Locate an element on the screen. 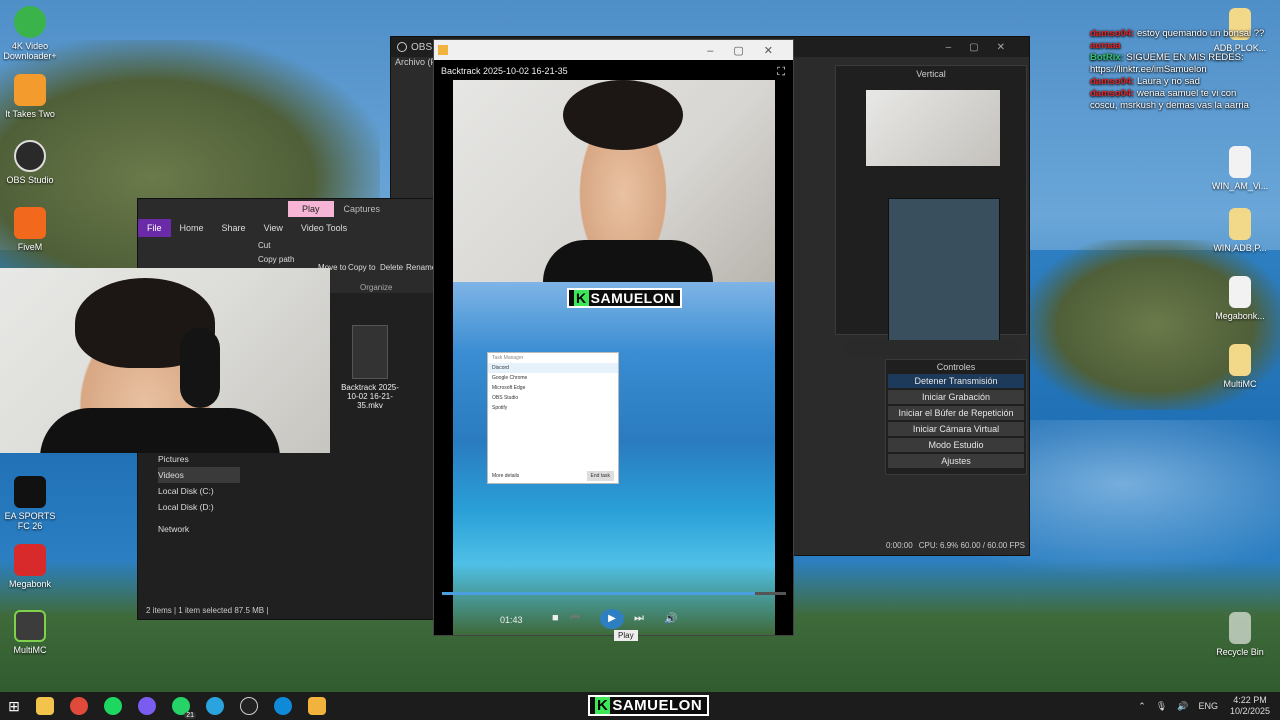  notification-badge: 21 is located at coordinates (190, 715).